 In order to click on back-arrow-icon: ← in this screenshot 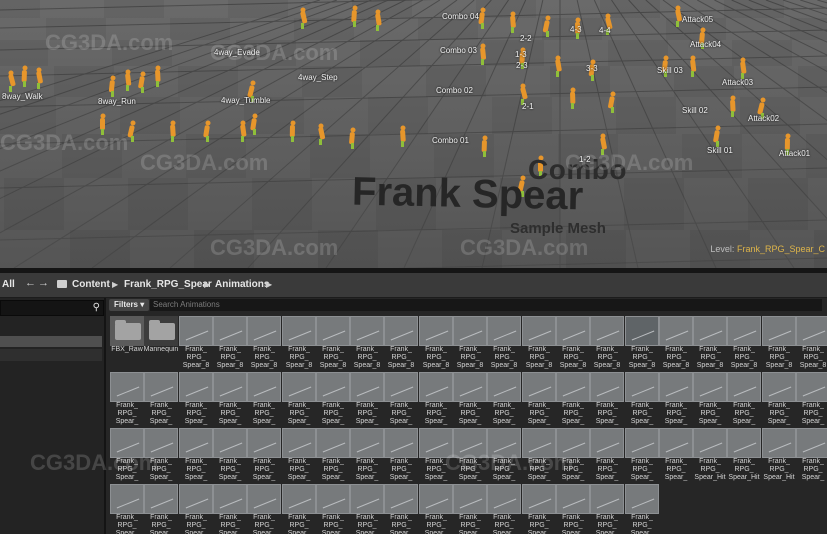, I will do `click(30, 283)`.